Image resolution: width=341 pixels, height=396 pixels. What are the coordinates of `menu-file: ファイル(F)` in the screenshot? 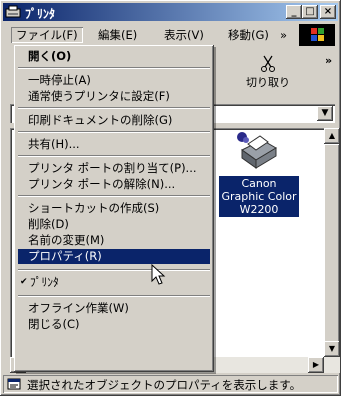 It's located at (47, 35).